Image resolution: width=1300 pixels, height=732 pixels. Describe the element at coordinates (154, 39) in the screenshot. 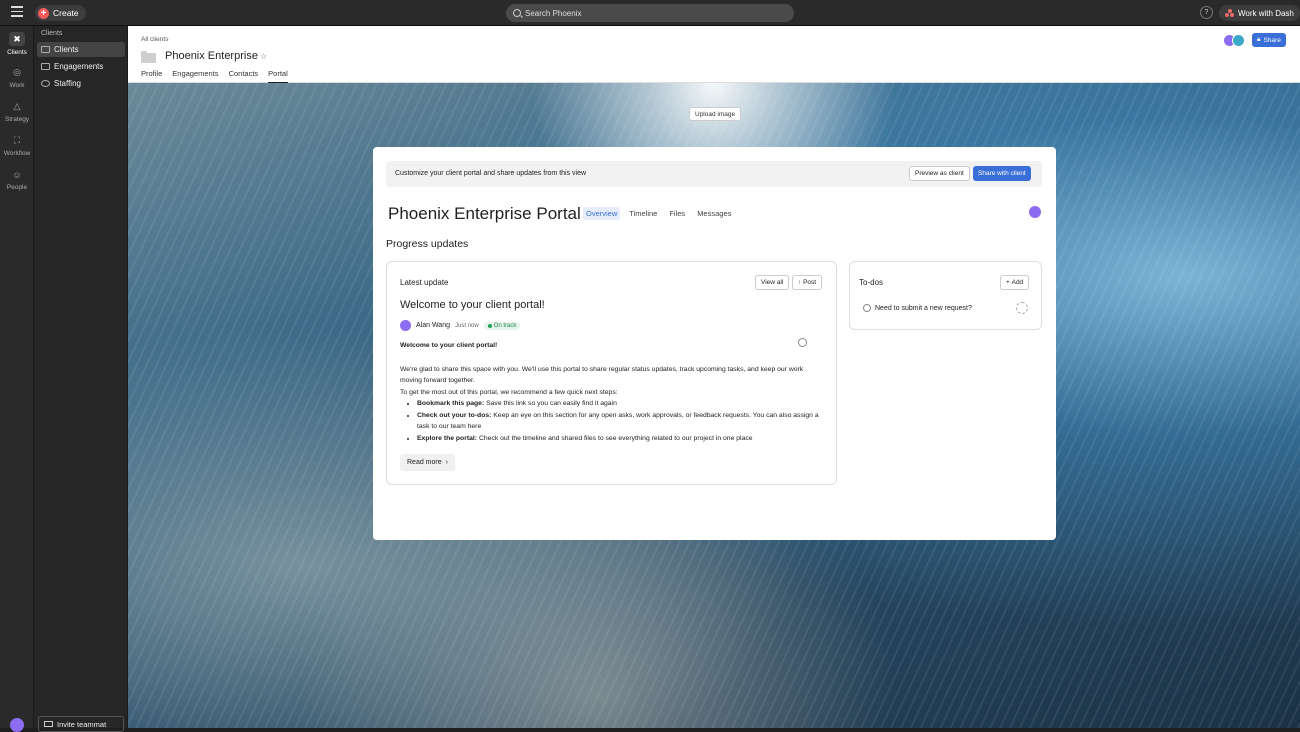

I see `breadcrumb: All clients` at that location.